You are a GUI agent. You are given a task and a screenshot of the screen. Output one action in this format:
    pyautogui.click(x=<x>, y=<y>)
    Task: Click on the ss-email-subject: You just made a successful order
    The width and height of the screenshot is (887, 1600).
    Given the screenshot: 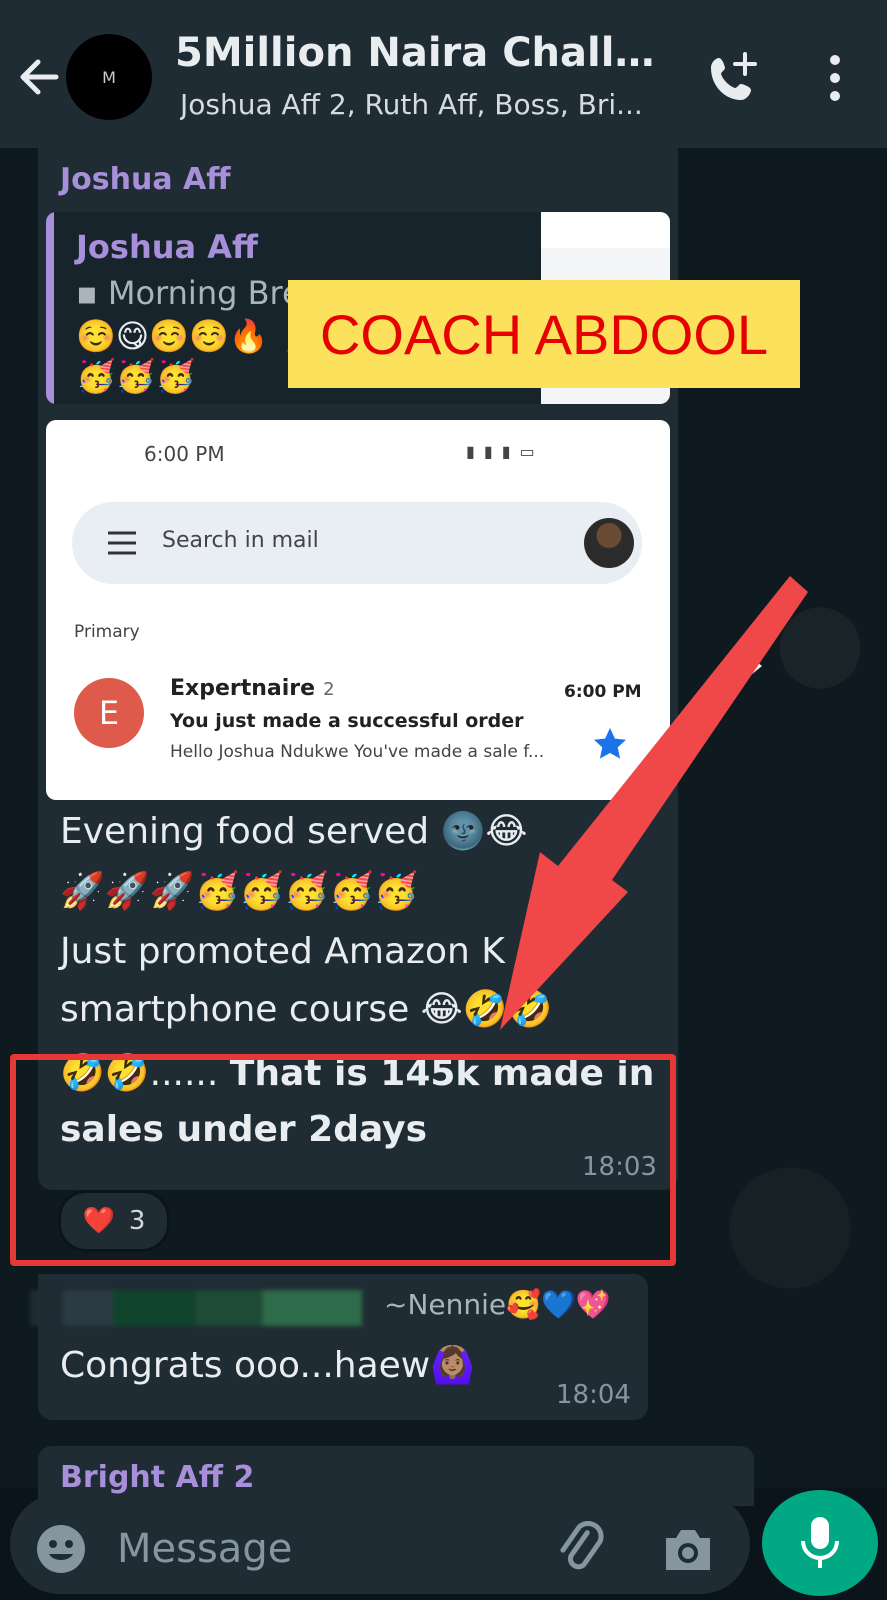 What is the action you would take?
    pyautogui.click(x=347, y=721)
    